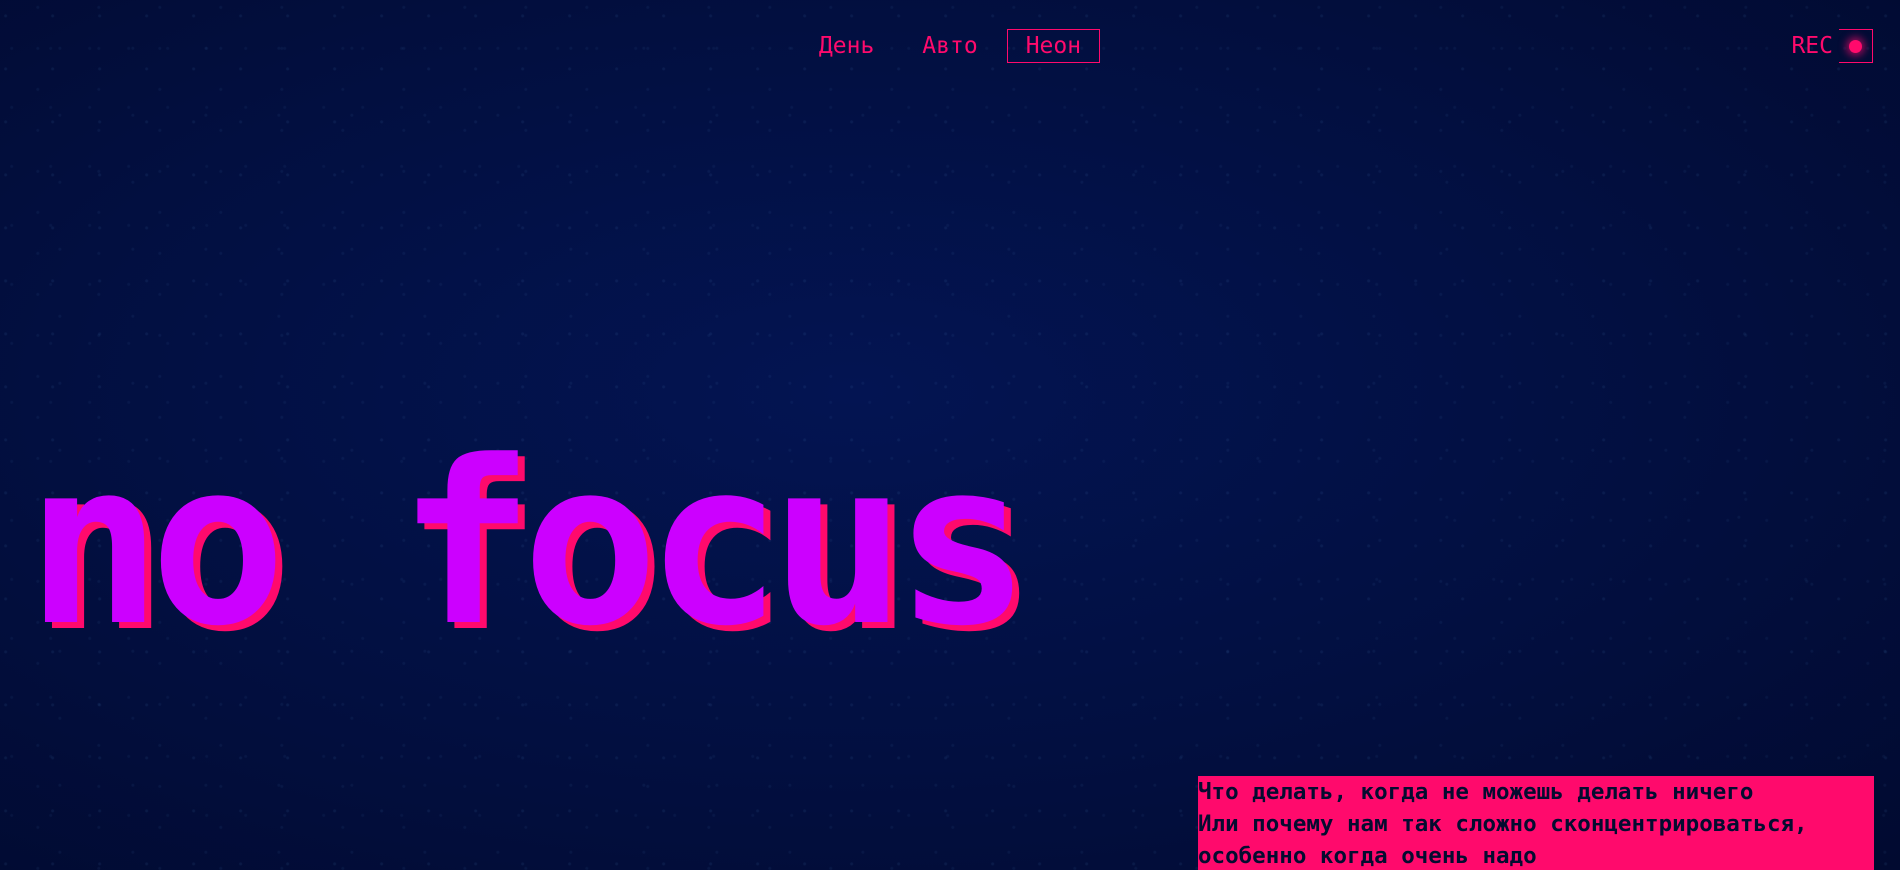 Image resolution: width=1900 pixels, height=870 pixels. What do you see at coordinates (1812, 46) in the screenshot?
I see `rec-label: REC` at bounding box center [1812, 46].